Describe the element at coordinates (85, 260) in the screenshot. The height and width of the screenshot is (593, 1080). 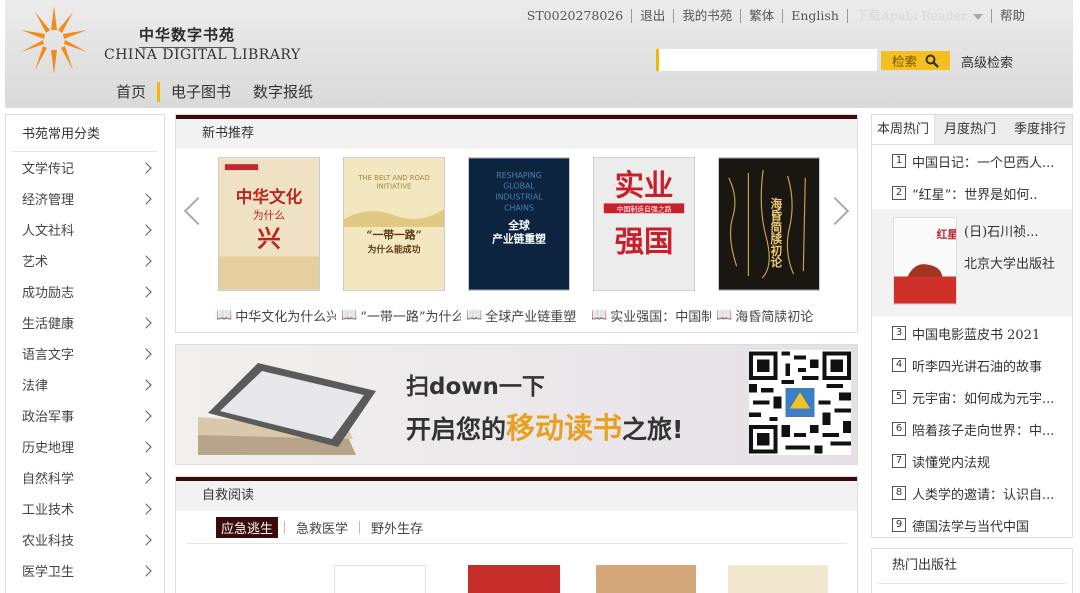
I see `category-item: 艺术` at that location.